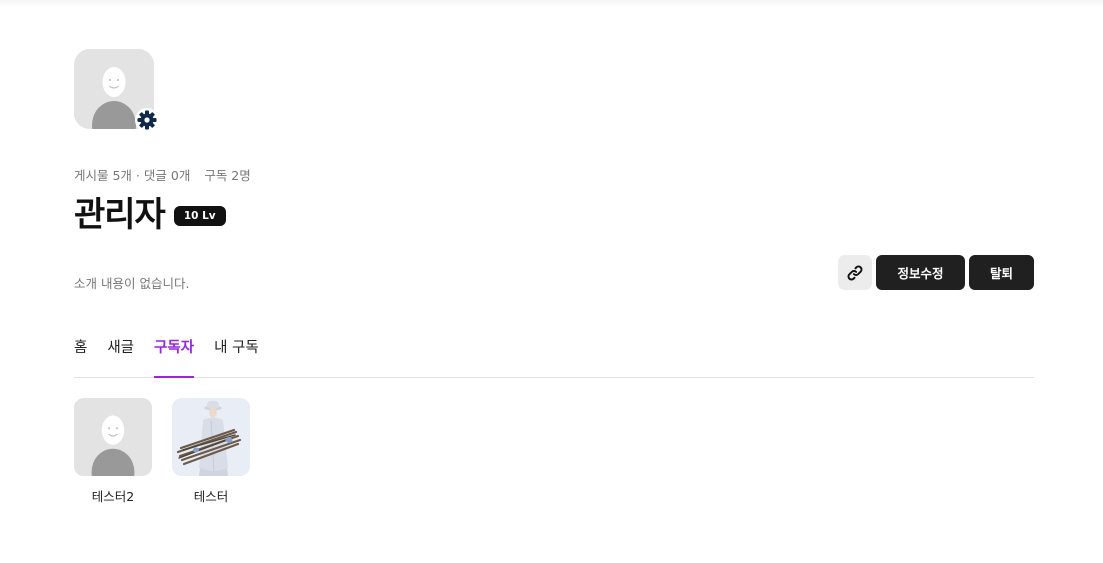  I want to click on tab-subscribers: 구독자, so click(174, 354).